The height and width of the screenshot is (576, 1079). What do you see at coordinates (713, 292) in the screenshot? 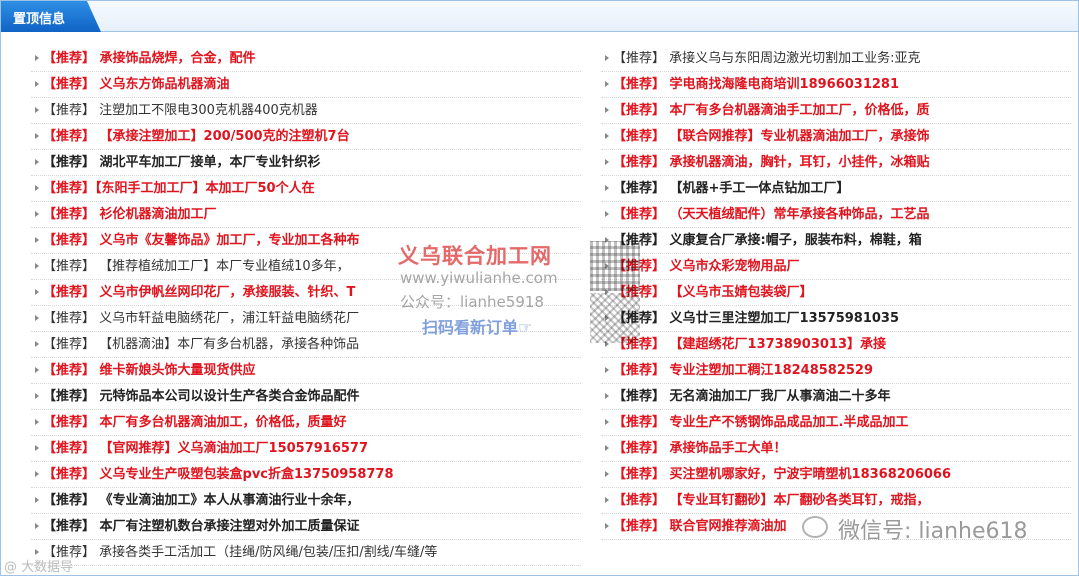
I see `list-item-link: 【推荐】 【义乌市玉婧包装袋厂】` at bounding box center [713, 292].